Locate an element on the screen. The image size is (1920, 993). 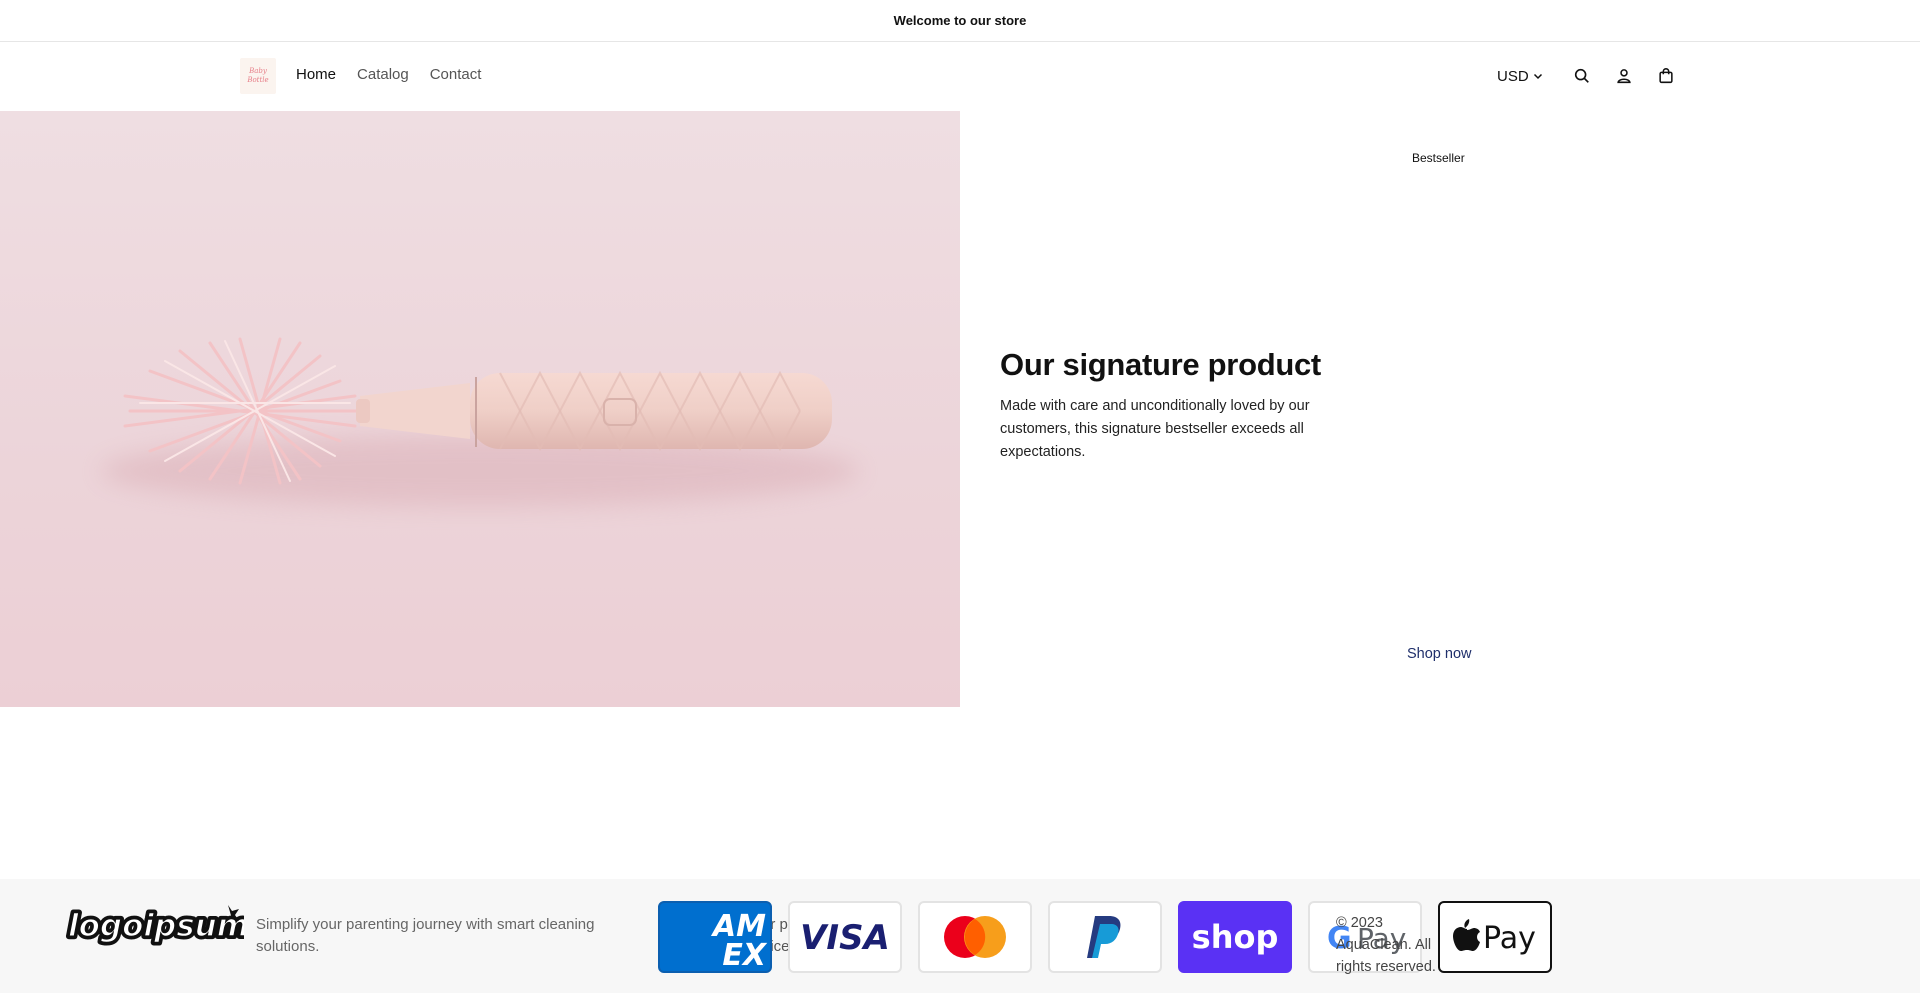
svg-text: Baby is located at coordinates (258, 71).